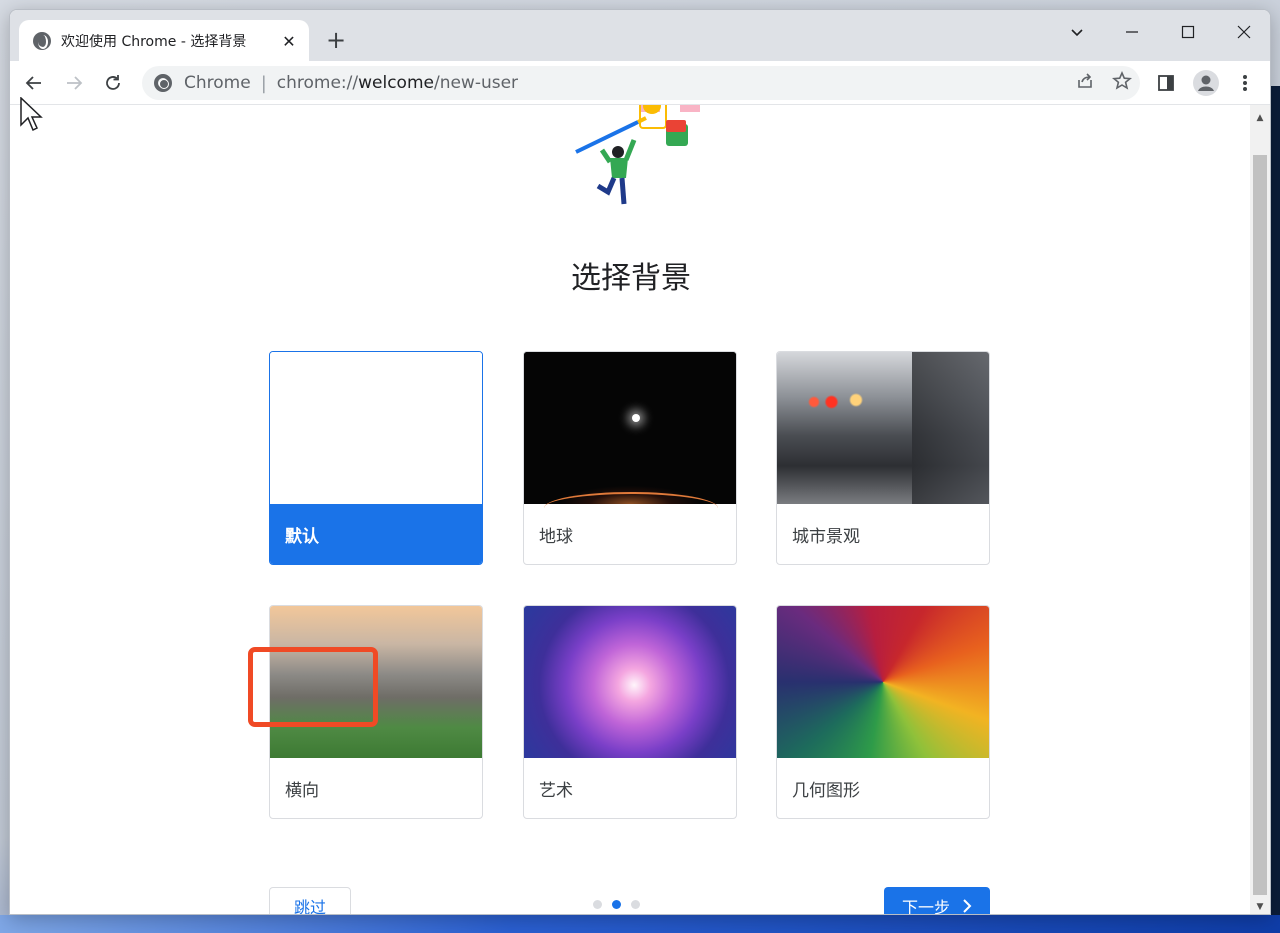 This screenshot has height=933, width=1280. Describe the element at coordinates (826, 790) in the screenshot. I see `card-label: 几何图形` at that location.